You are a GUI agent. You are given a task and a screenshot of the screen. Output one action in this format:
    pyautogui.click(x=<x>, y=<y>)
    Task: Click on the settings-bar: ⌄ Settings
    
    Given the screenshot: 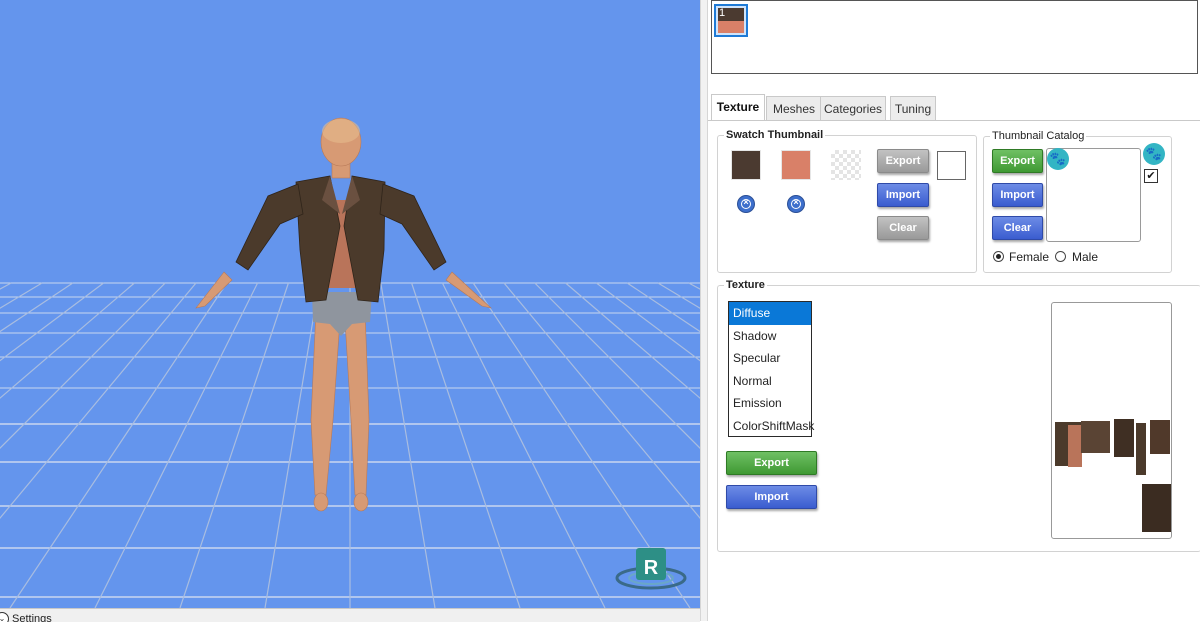 What is the action you would take?
    pyautogui.click(x=350, y=615)
    